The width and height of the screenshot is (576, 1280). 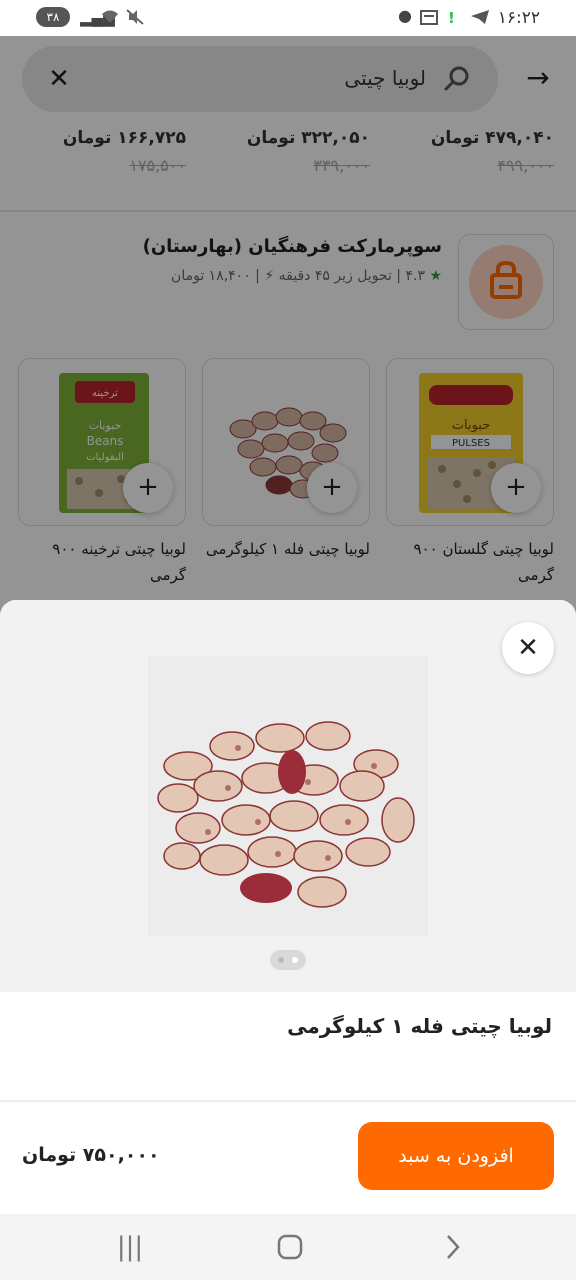 I want to click on gallery-pagination, so click(x=288, y=960).